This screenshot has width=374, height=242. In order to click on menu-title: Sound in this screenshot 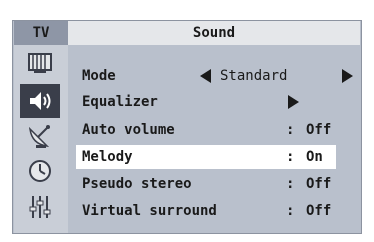, I will do `click(214, 33)`.